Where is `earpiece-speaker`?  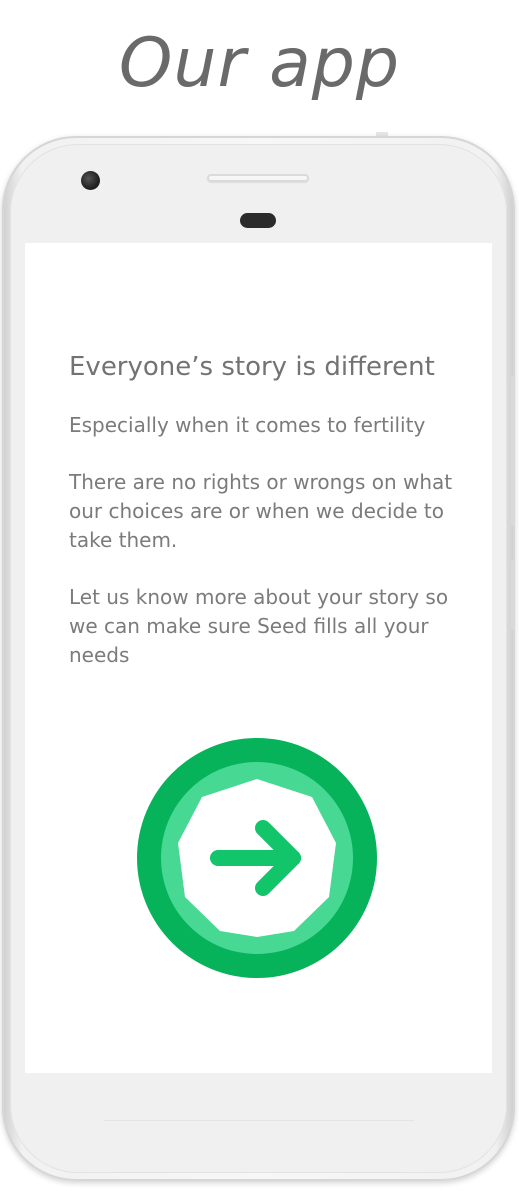
earpiece-speaker is located at coordinates (258, 178).